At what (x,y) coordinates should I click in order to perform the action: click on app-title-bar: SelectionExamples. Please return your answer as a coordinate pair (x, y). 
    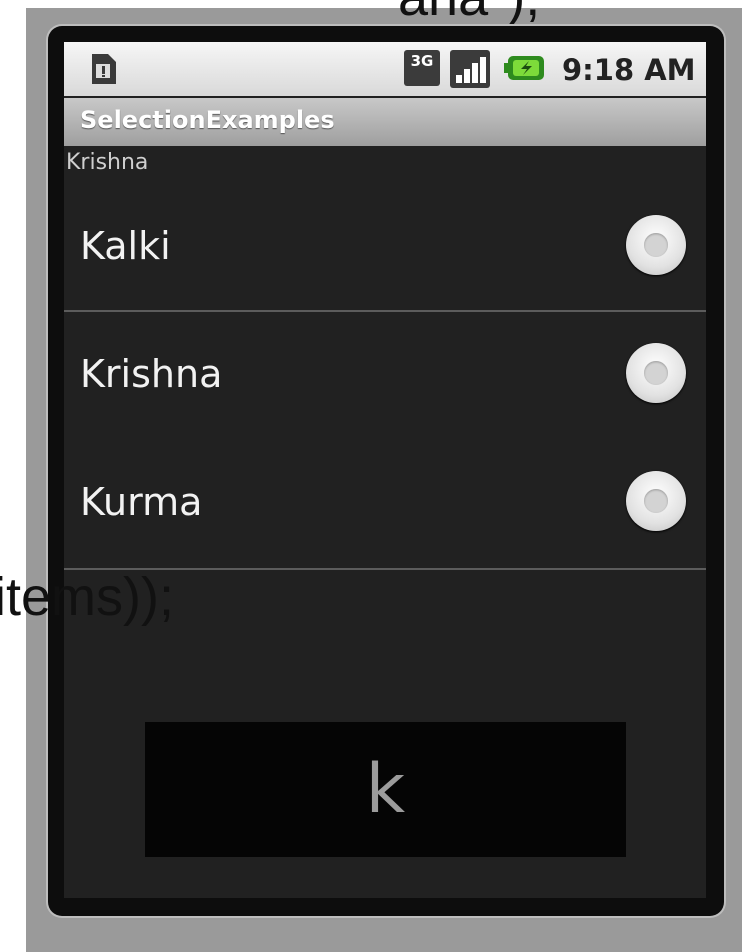
    Looking at the image, I should click on (385, 122).